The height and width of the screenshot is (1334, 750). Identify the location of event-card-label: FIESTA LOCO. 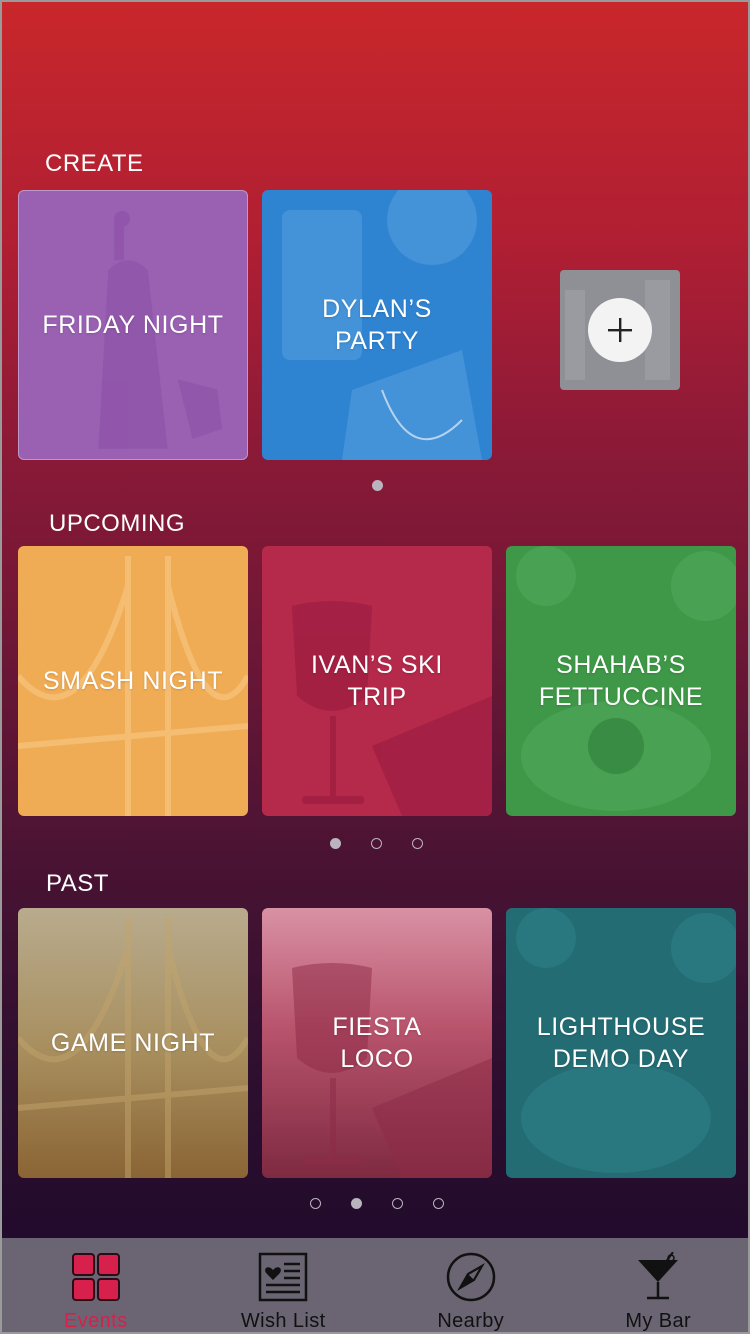
(377, 1043).